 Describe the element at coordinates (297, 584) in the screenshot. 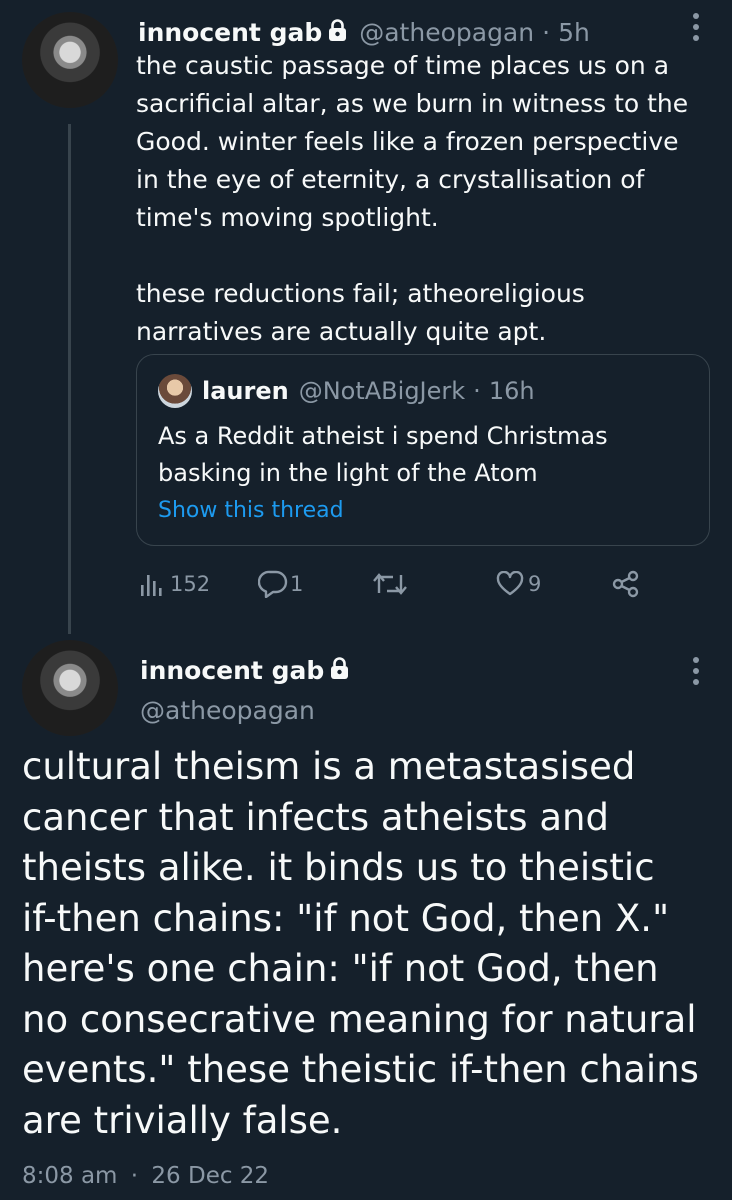

I see `reply-count: 1` at that location.